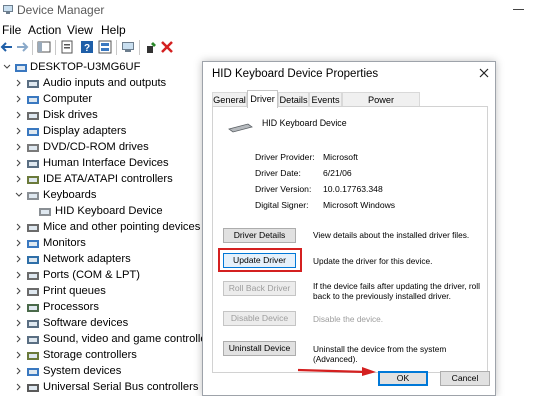  Describe the element at coordinates (44, 47) in the screenshot. I see `show-hide-console-tree-icon` at that location.